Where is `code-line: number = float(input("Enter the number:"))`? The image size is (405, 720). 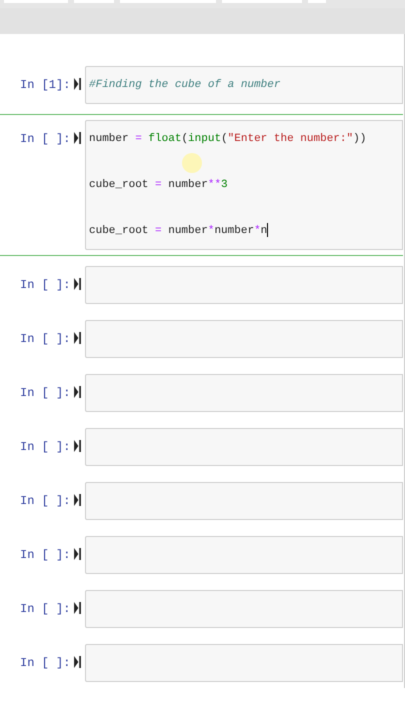
code-line: number = float(input("Enter the number:")) is located at coordinates (227, 139).